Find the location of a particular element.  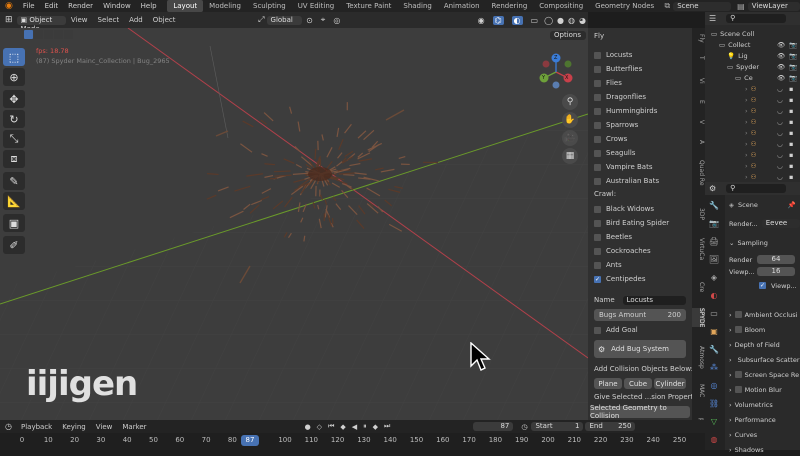

timeline-editor-icon: ◷ is located at coordinates (8, 426).